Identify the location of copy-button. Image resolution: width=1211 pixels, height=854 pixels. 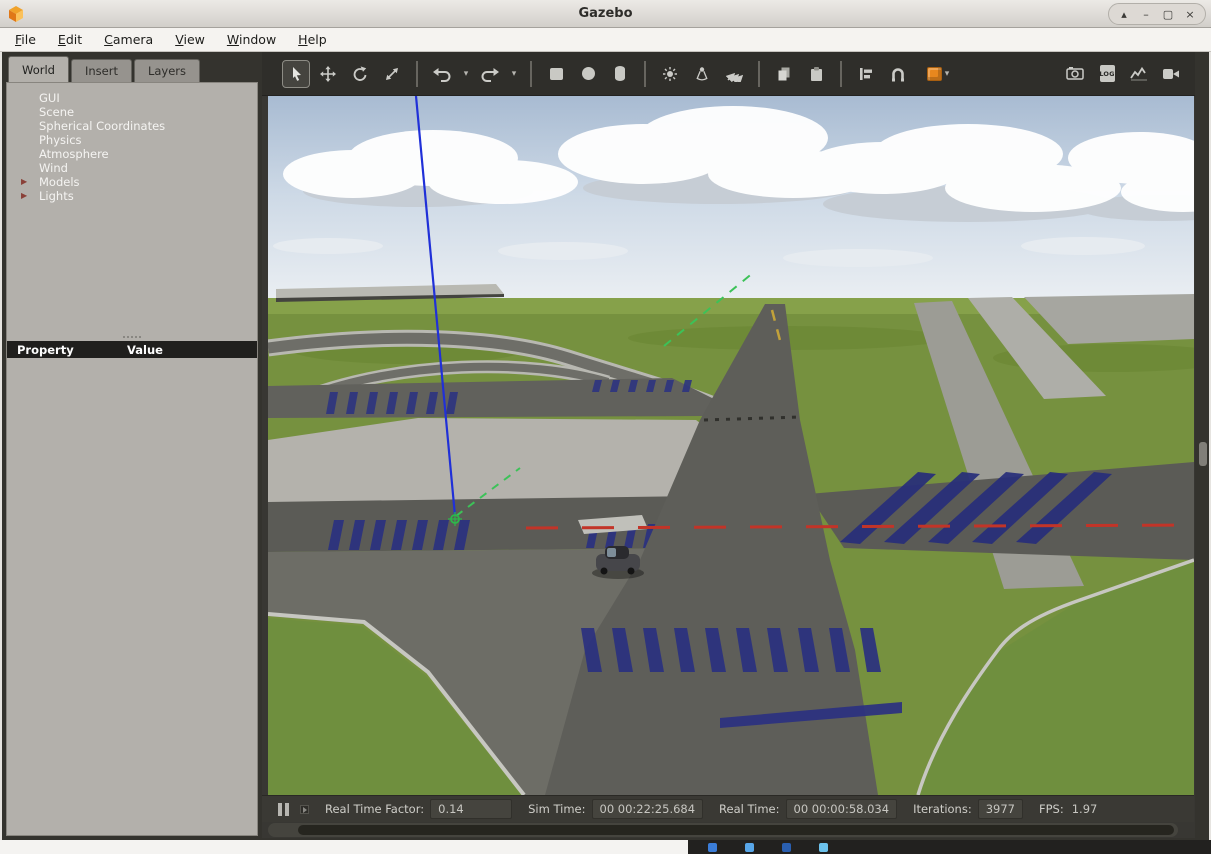
(784, 74).